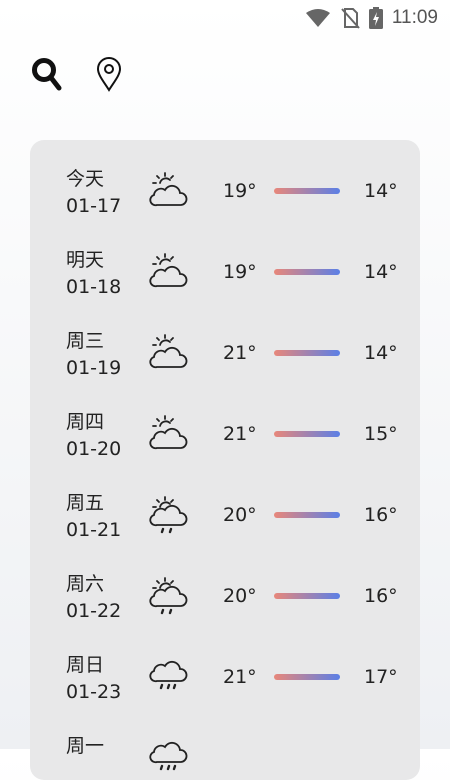 The image size is (450, 780). What do you see at coordinates (106, 598) in the screenshot?
I see `day-label-block: 周六 01-22` at bounding box center [106, 598].